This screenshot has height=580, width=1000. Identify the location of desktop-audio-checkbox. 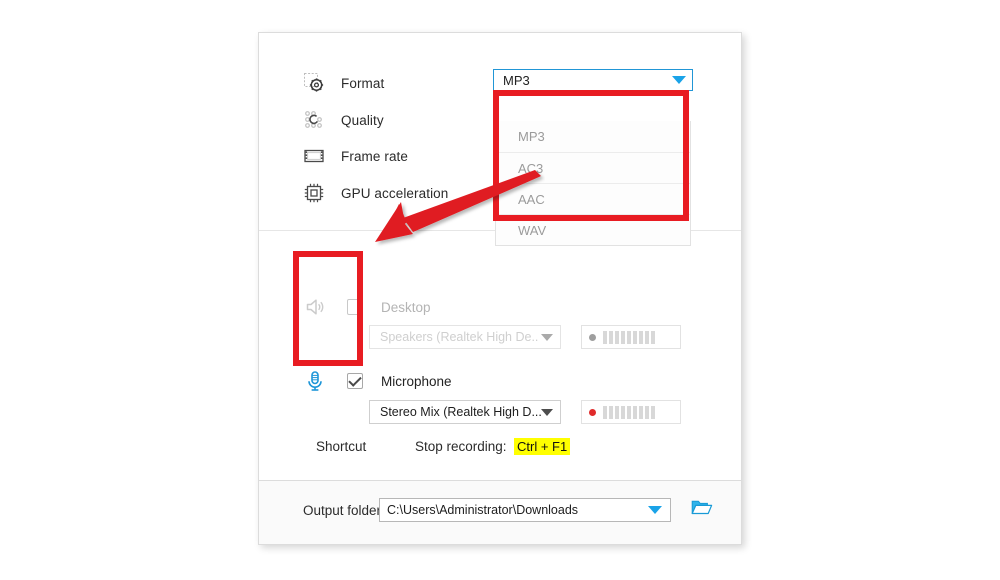
(355, 307).